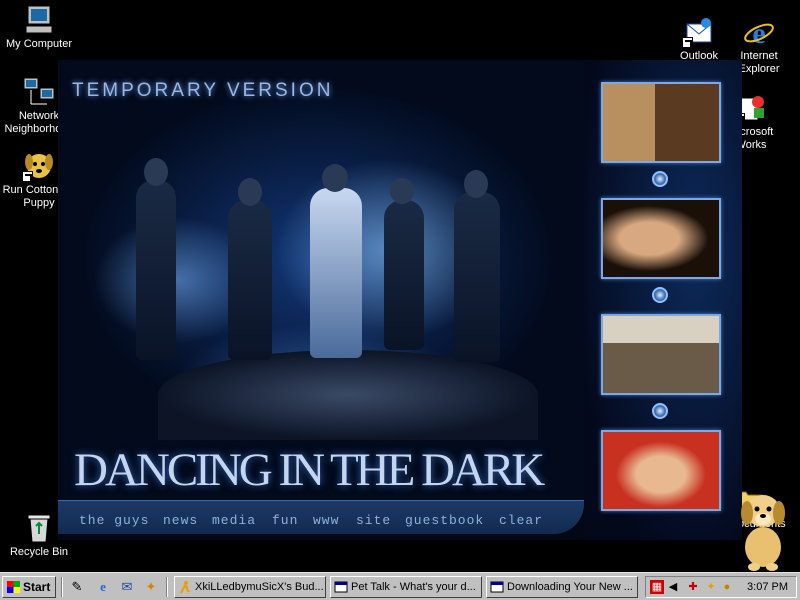 The width and height of the screenshot is (800, 600). Describe the element at coordinates (309, 470) in the screenshot. I see `site-title: DANCING IN THE DARK` at that location.